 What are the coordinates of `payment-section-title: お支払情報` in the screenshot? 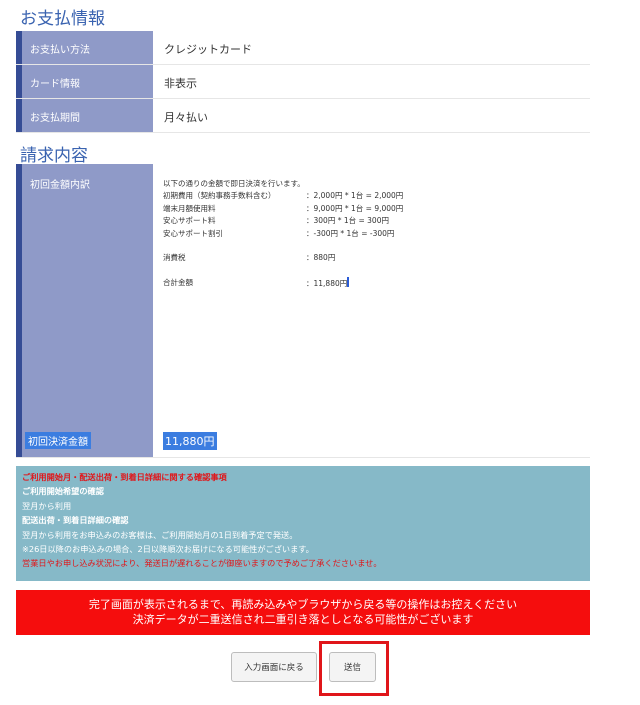 It's located at (62, 19).